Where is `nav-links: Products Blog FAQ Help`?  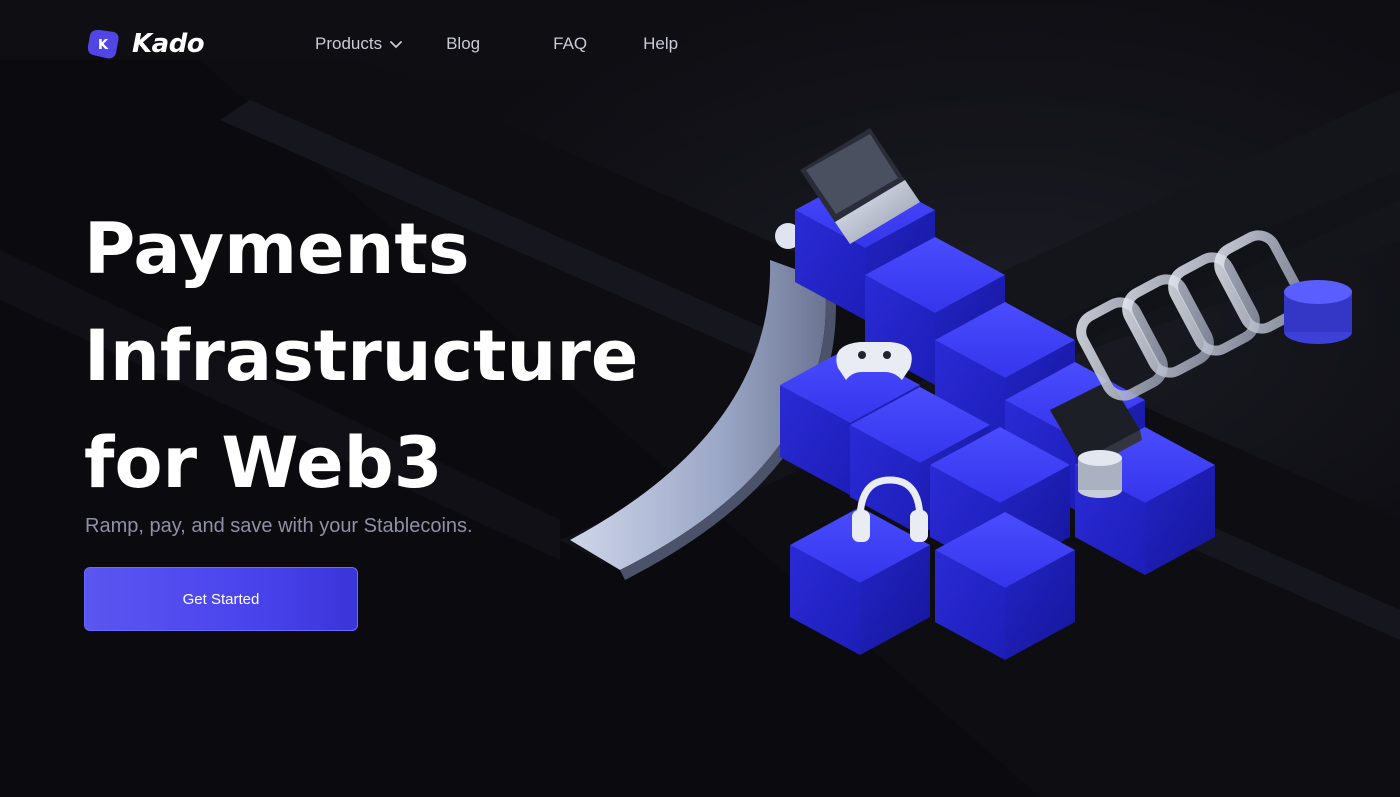 nav-links: Products Blog FAQ Help is located at coordinates (496, 44).